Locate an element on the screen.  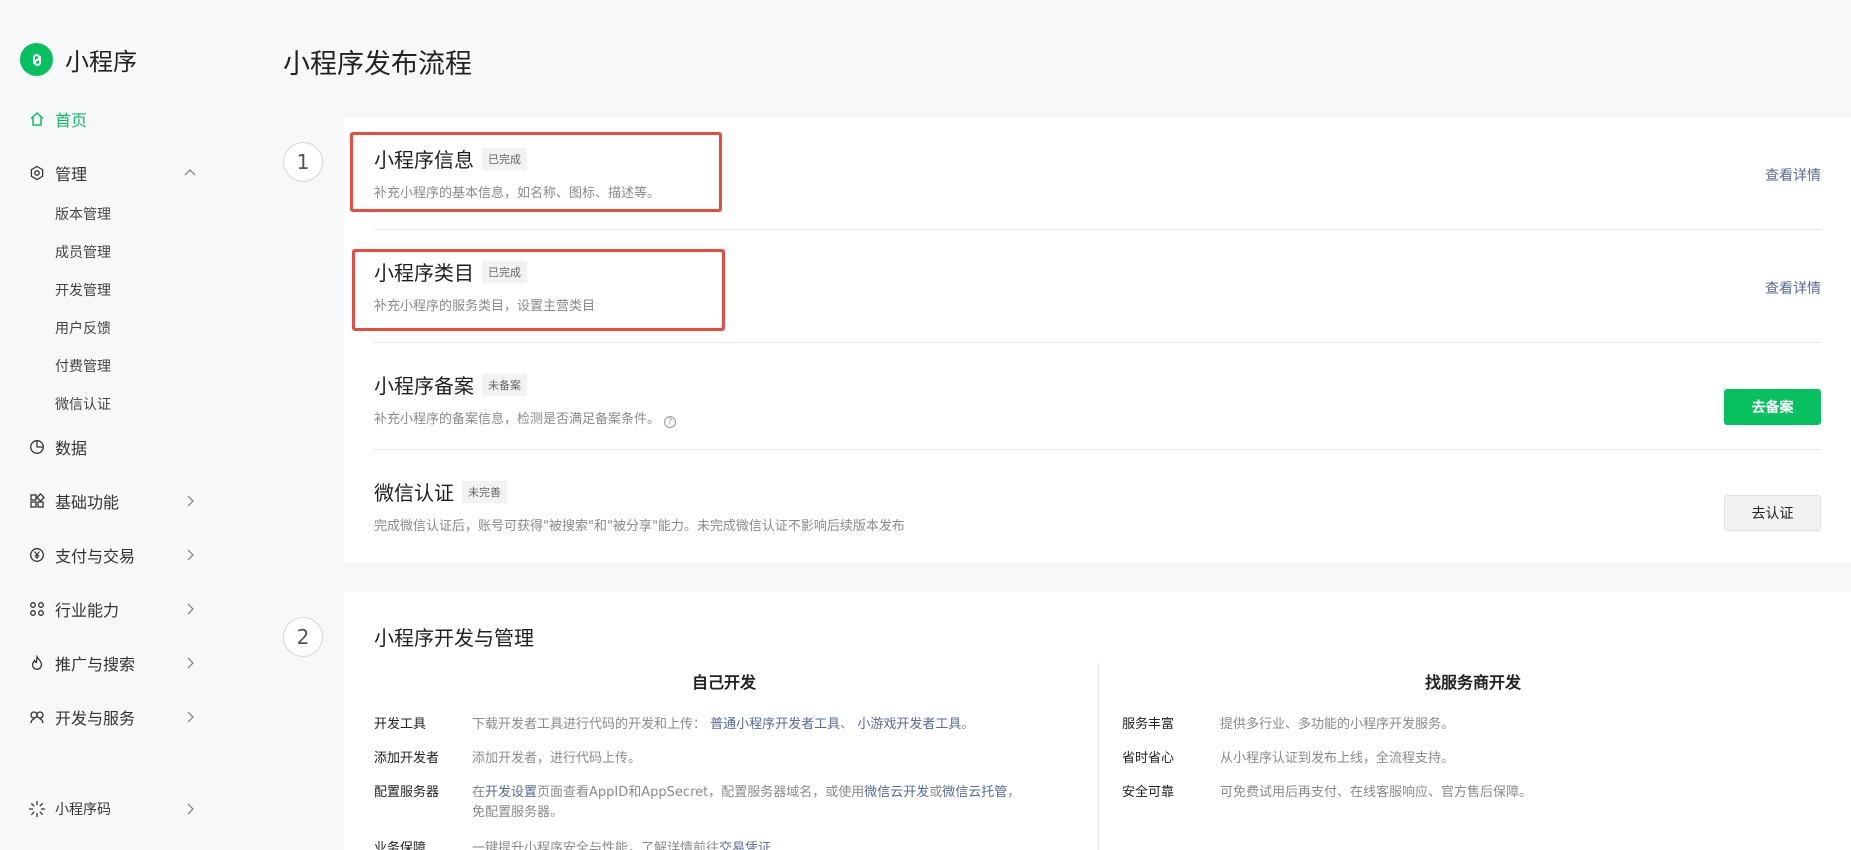
normal-devtools-link: 普通小程序开发者工具 is located at coordinates (775, 724).